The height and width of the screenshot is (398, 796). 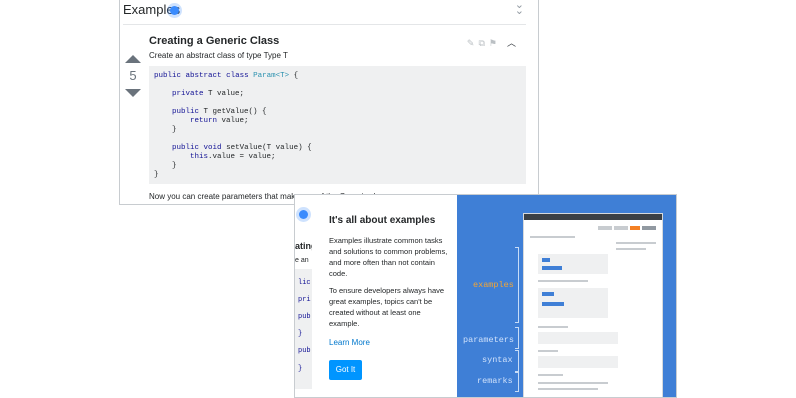 I want to click on example-title: Creating a Generic Class, so click(x=214, y=41).